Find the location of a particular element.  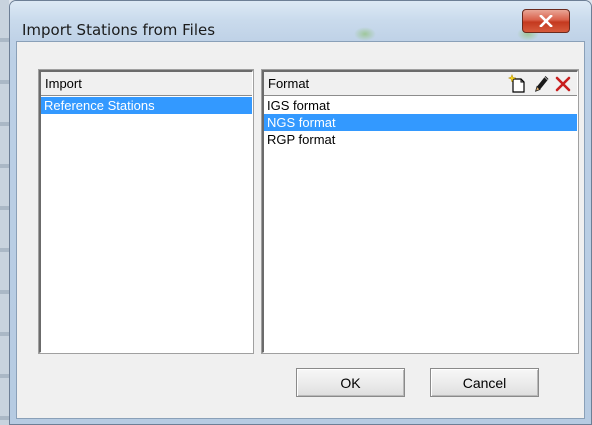

format-list-item: NGS format is located at coordinates (420, 122).